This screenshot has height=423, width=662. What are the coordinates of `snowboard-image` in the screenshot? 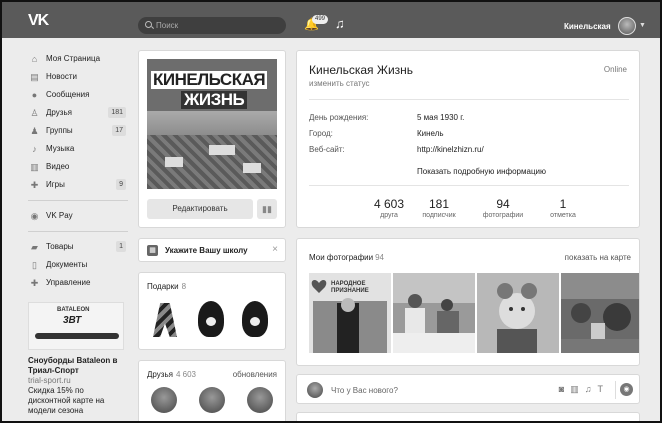 It's located at (77, 336).